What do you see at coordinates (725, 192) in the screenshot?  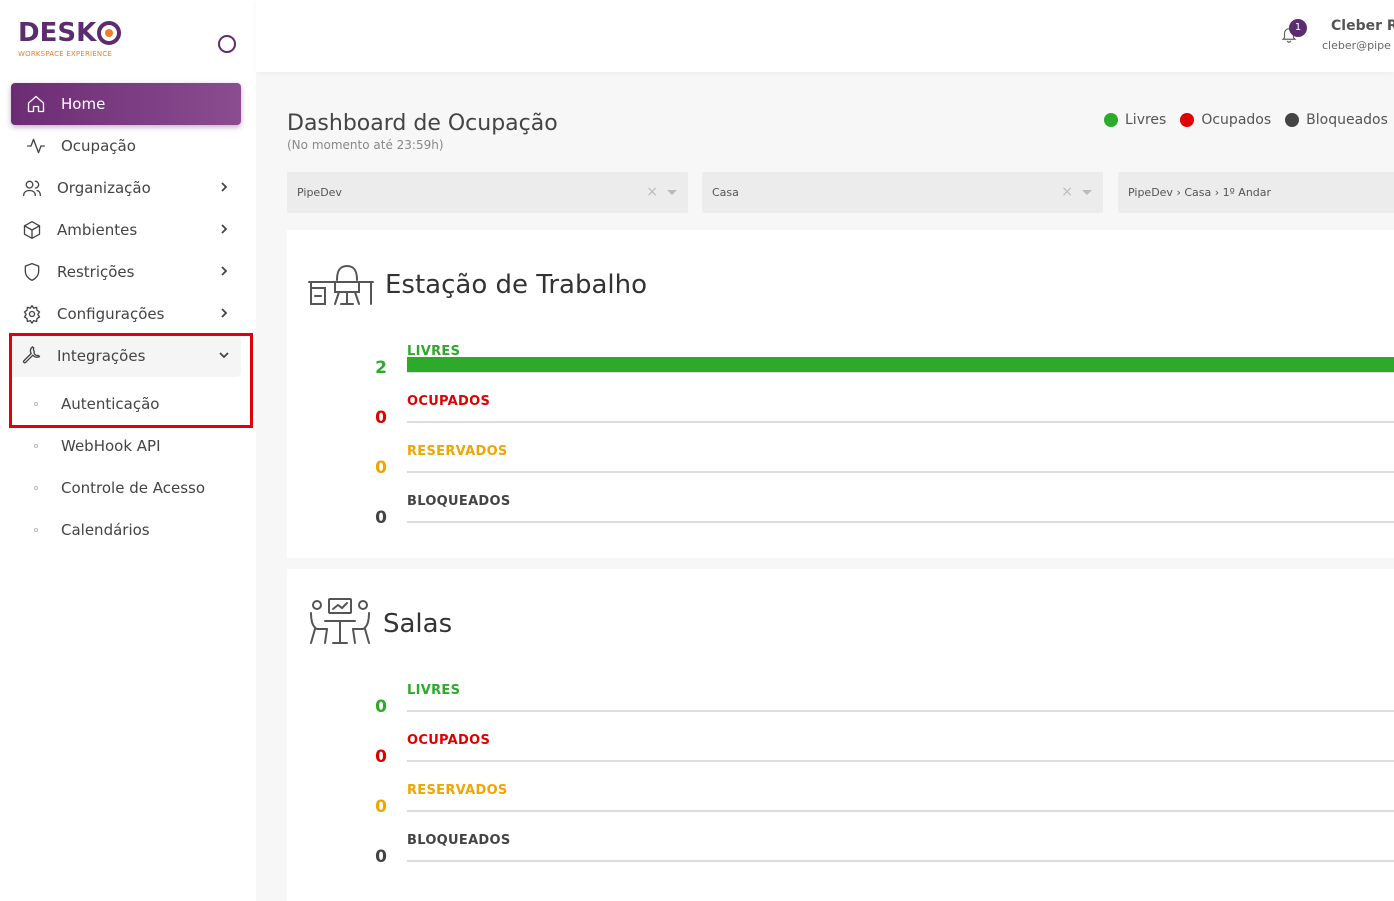 I see `filter-value: Casa` at bounding box center [725, 192].